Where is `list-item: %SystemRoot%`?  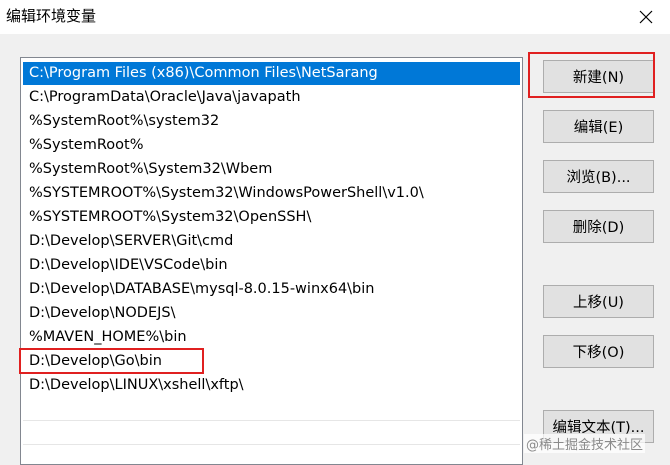 list-item: %SystemRoot% is located at coordinates (271, 145).